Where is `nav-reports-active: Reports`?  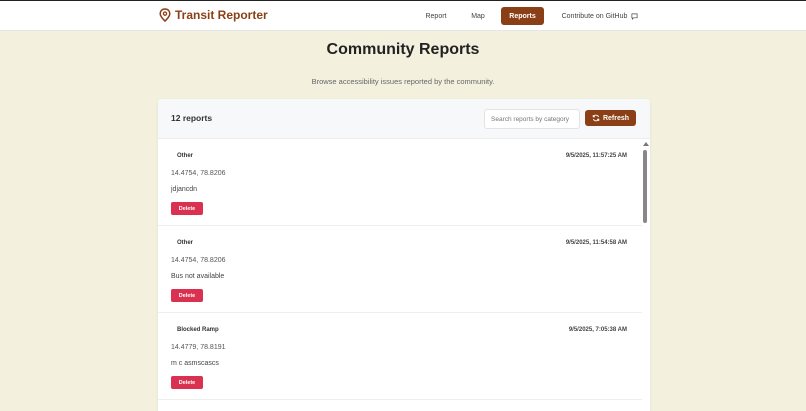 nav-reports-active: Reports is located at coordinates (522, 16).